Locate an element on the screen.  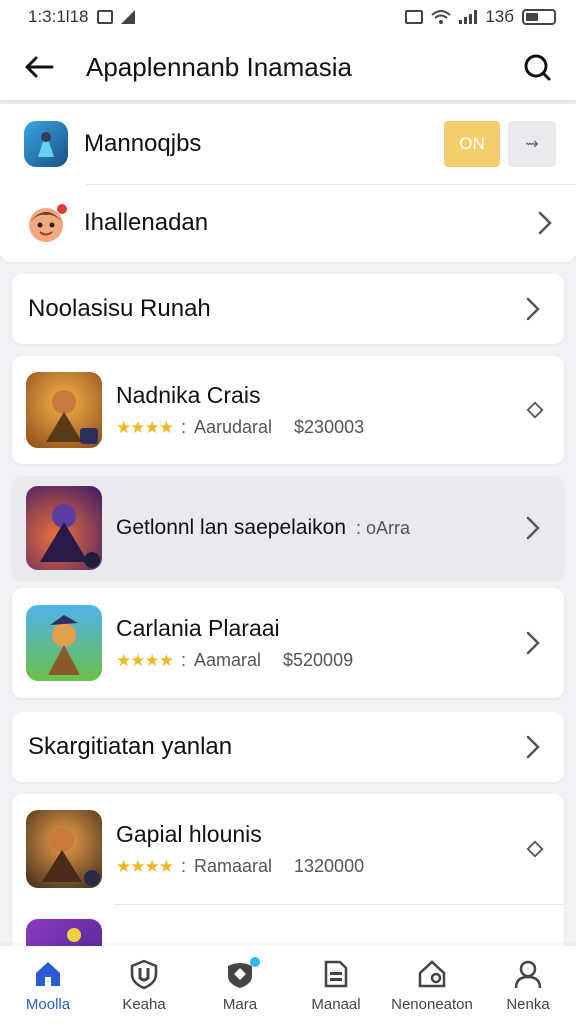
vibrate-icon is located at coordinates (414, 17).